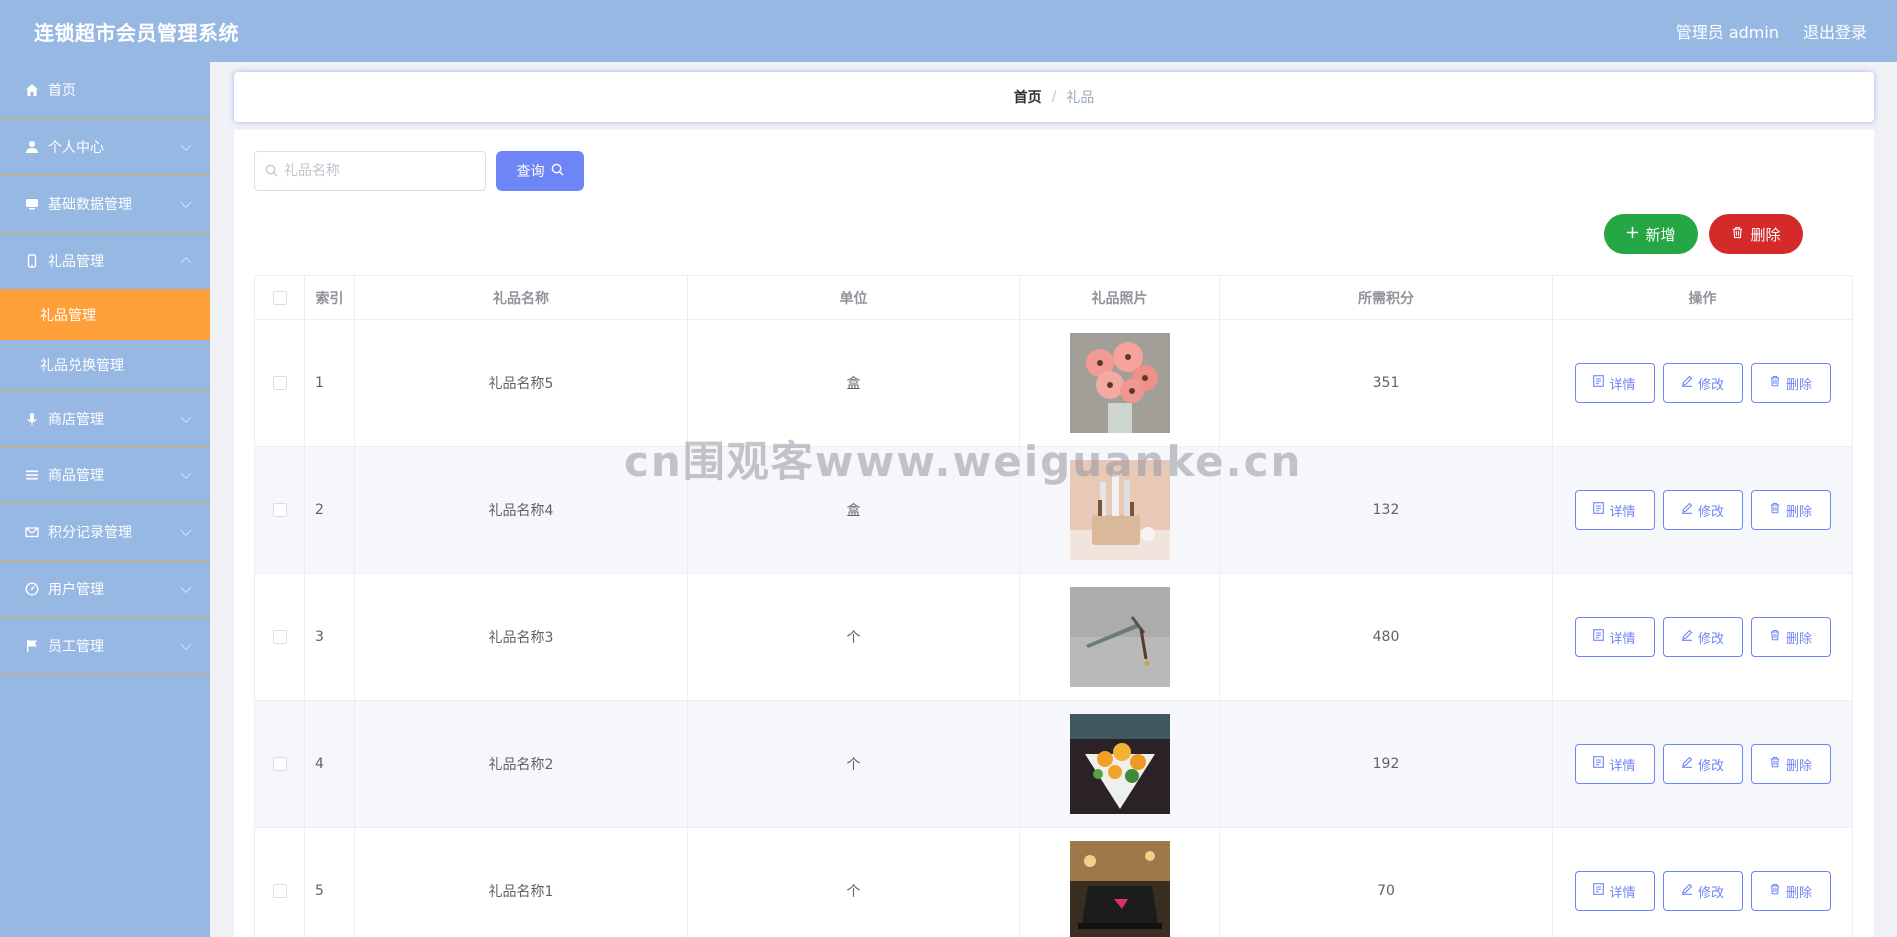 This screenshot has width=1897, height=937. Describe the element at coordinates (105, 315) in the screenshot. I see `sidebar-subitem-gift-management: 礼品管理` at that location.